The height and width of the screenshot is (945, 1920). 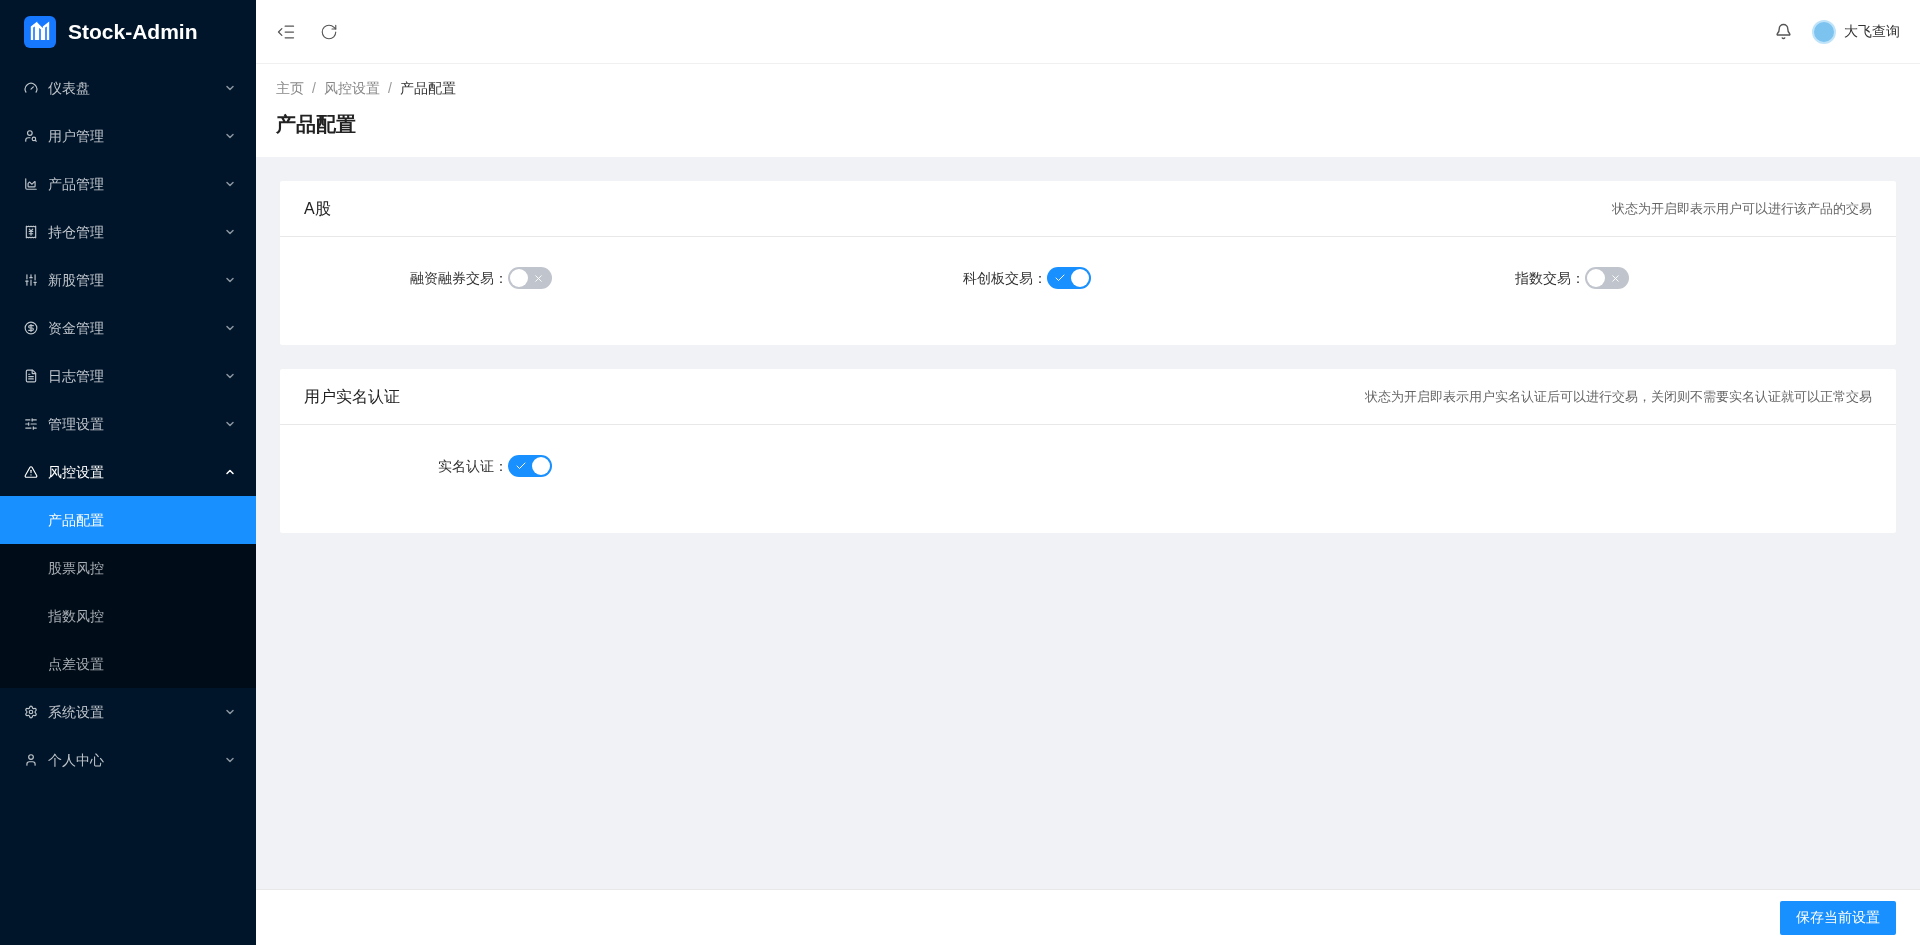 What do you see at coordinates (31, 232) in the screenshot?
I see `receipt-icon` at bounding box center [31, 232].